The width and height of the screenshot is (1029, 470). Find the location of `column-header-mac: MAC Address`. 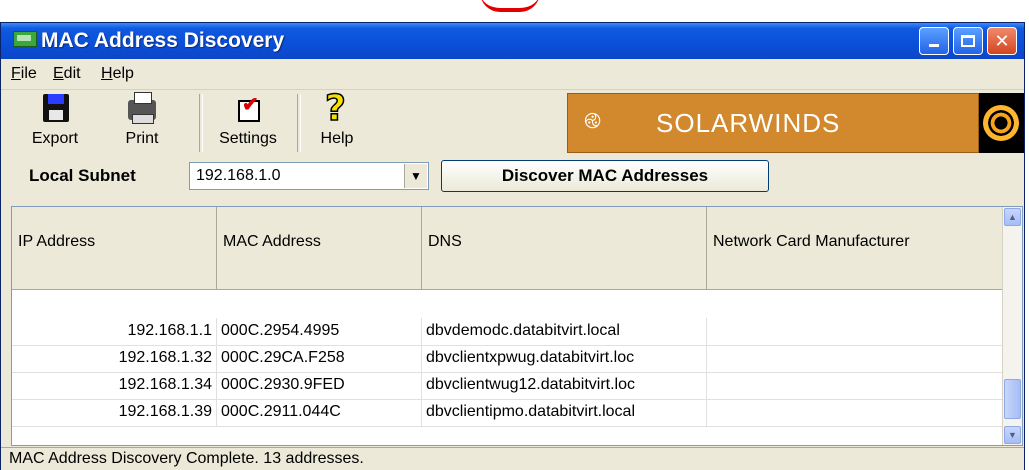

column-header-mac: MAC Address is located at coordinates (319, 248).